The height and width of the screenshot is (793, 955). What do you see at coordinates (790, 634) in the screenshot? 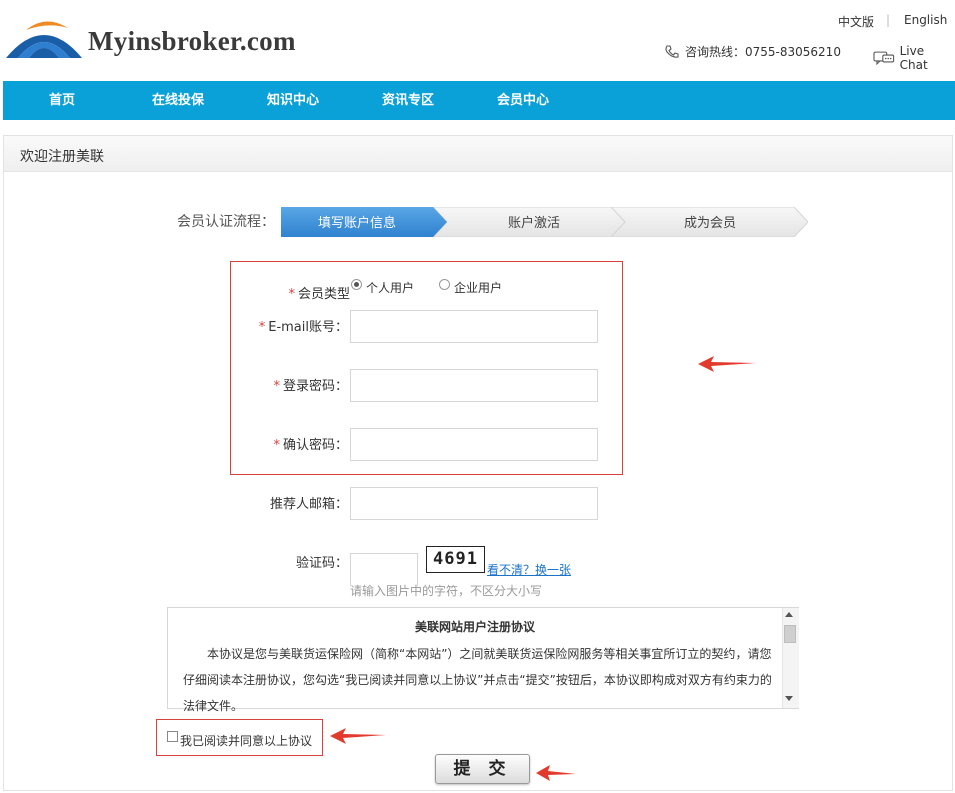
I see `scrollbar-thumb` at bounding box center [790, 634].